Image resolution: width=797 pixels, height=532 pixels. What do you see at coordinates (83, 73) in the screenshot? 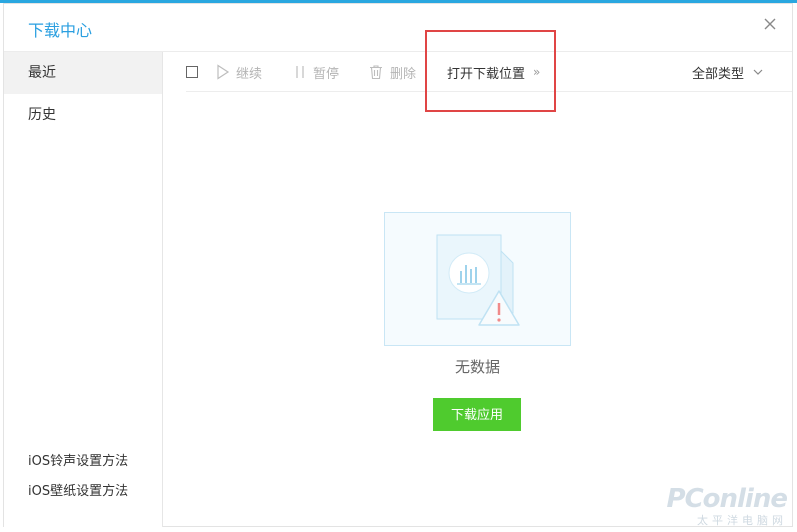
I see `sidebar-item-recent: 最近` at bounding box center [83, 73].